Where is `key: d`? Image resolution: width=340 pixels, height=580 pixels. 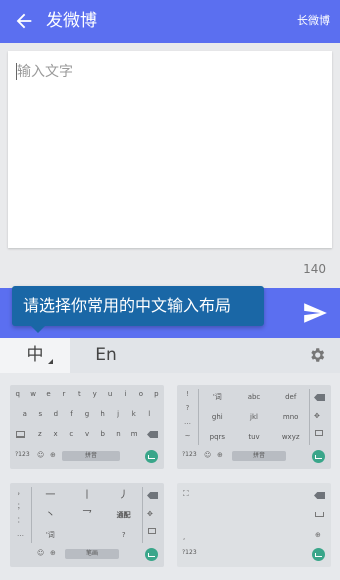
key: d is located at coordinates (56, 414).